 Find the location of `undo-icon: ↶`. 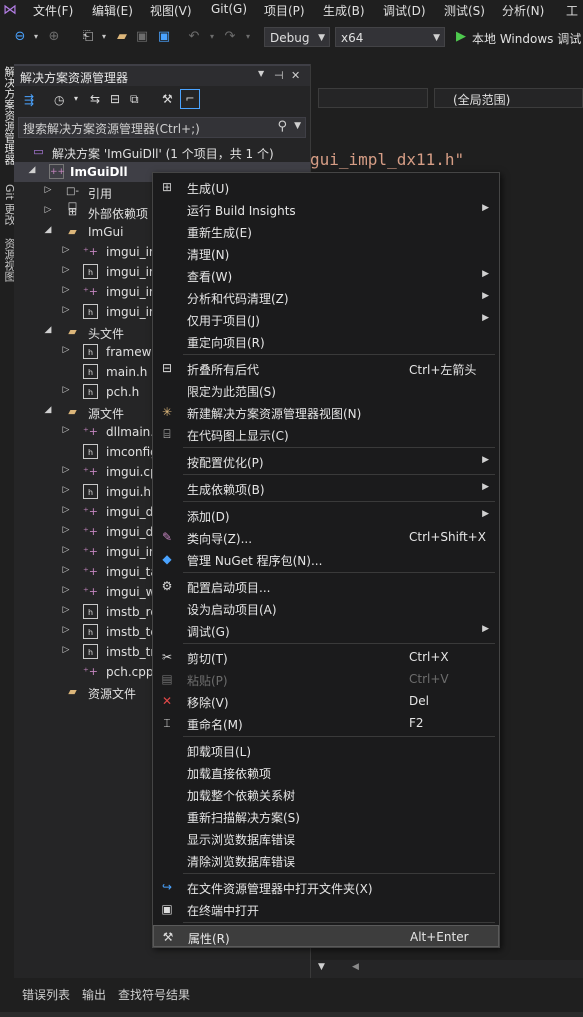

undo-icon: ↶ is located at coordinates (194, 37).